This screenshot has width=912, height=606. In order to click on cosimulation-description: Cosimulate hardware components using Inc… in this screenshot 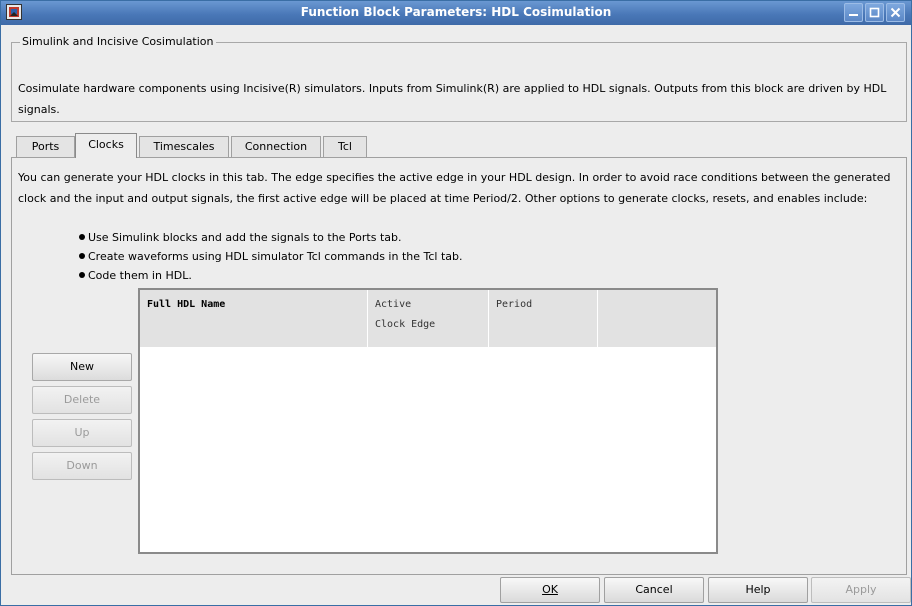, I will do `click(452, 99)`.